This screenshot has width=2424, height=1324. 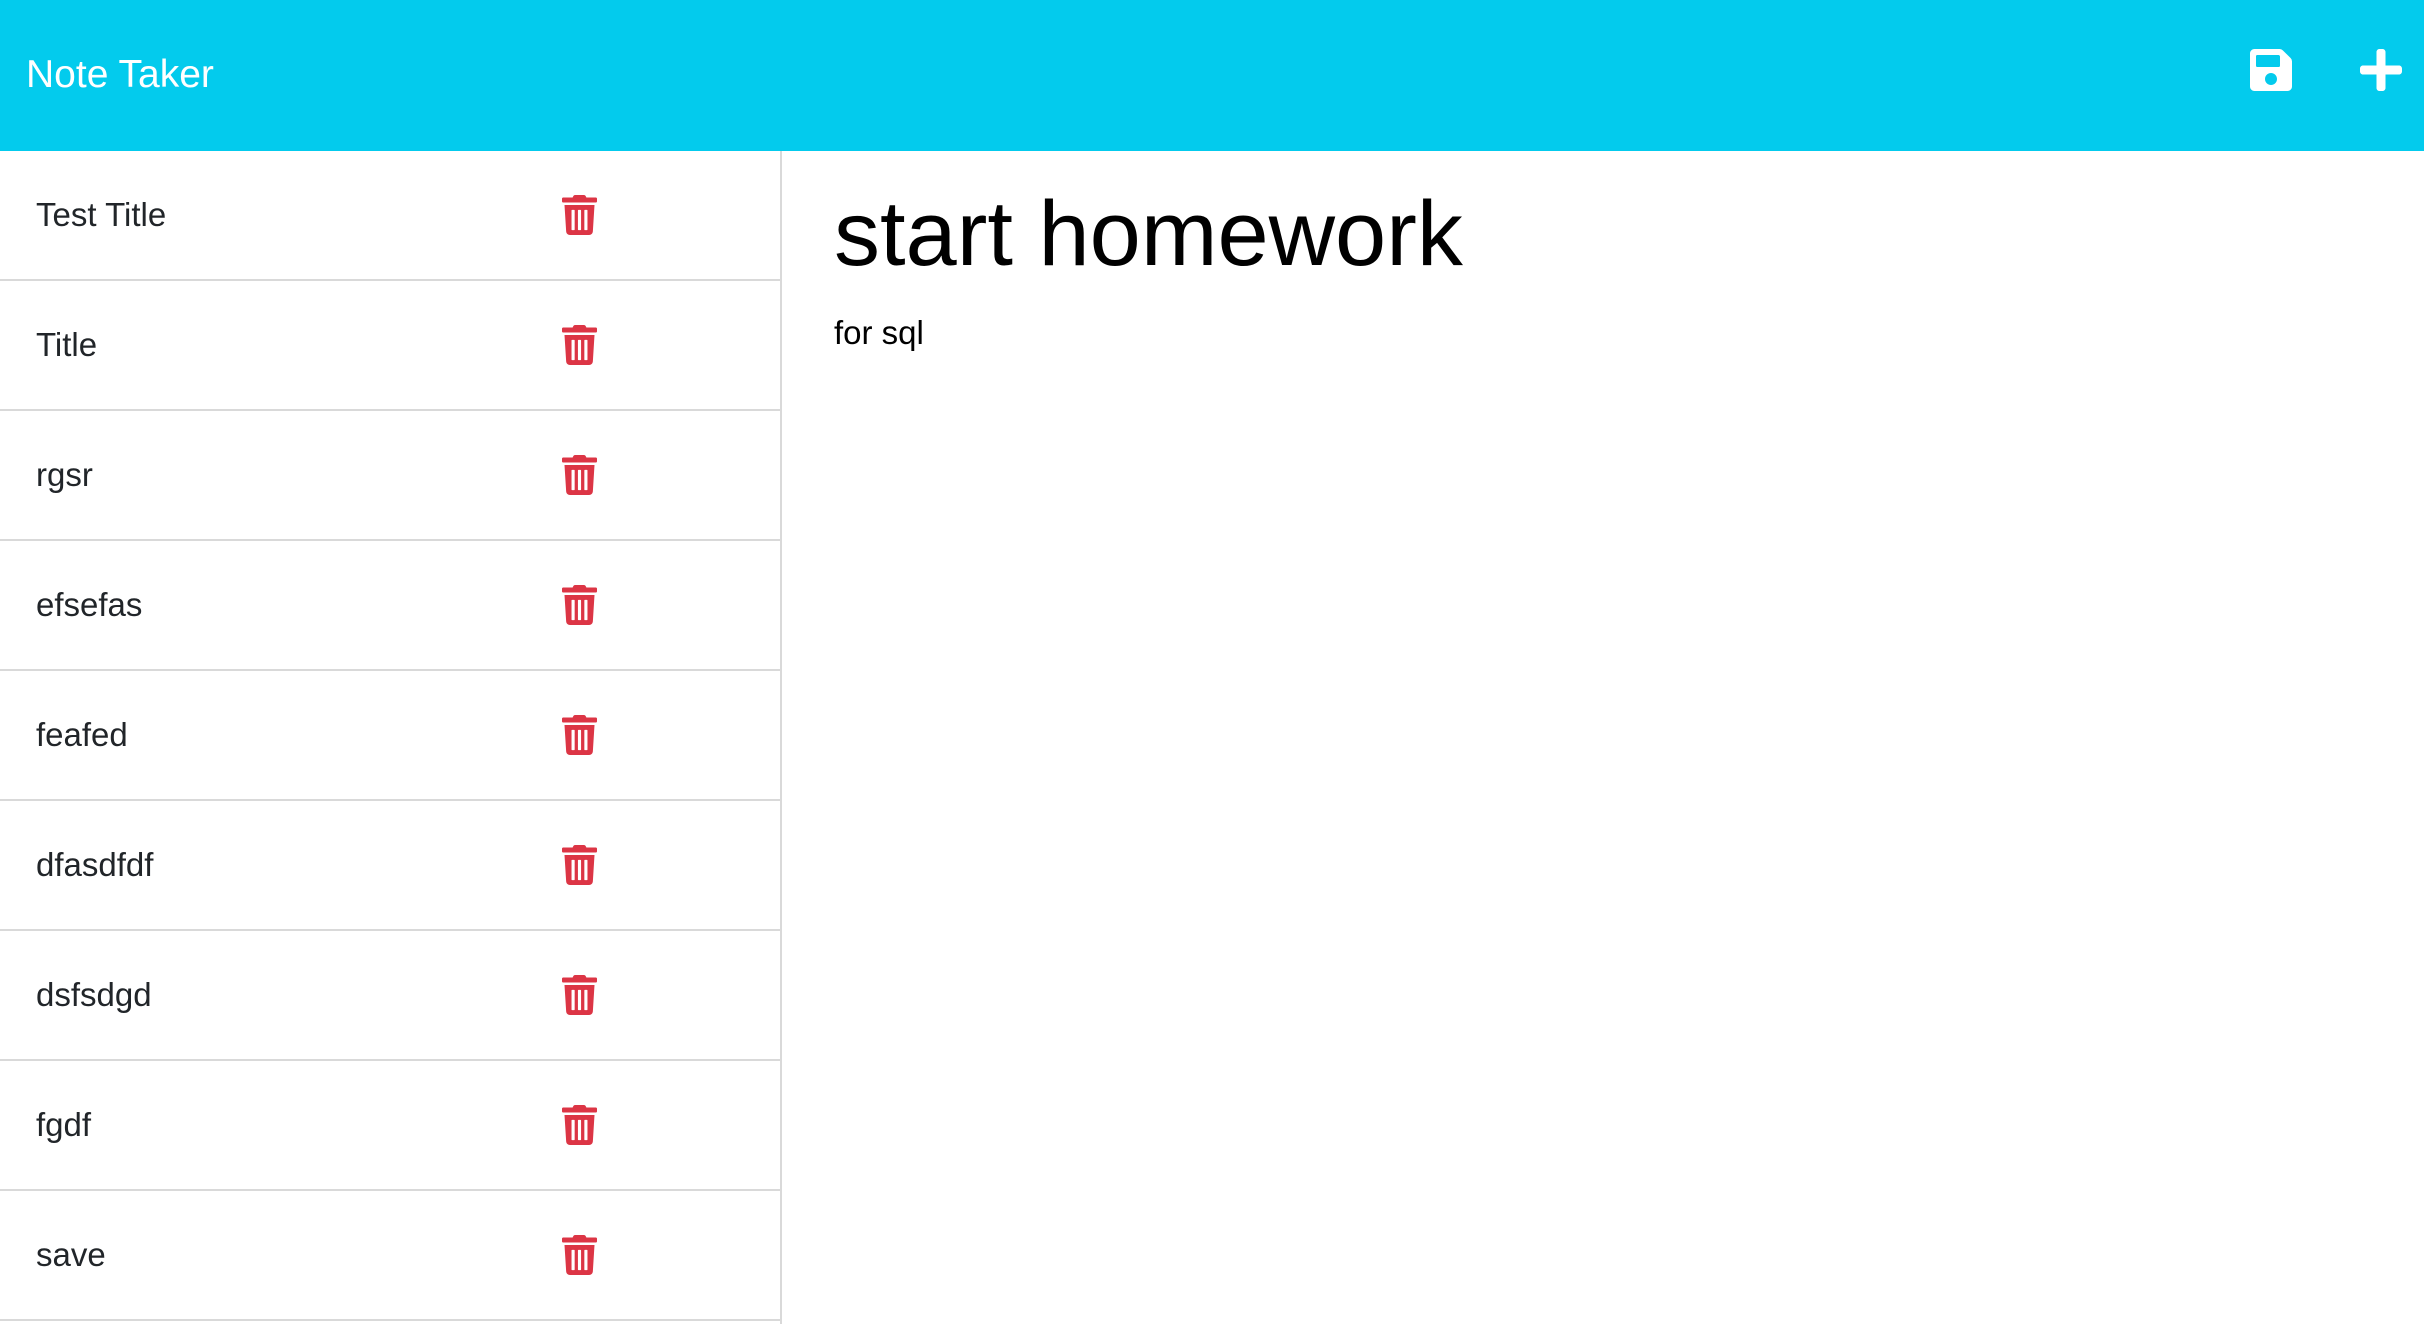 What do you see at coordinates (64, 474) in the screenshot?
I see `note-list-item-title: rgsr` at bounding box center [64, 474].